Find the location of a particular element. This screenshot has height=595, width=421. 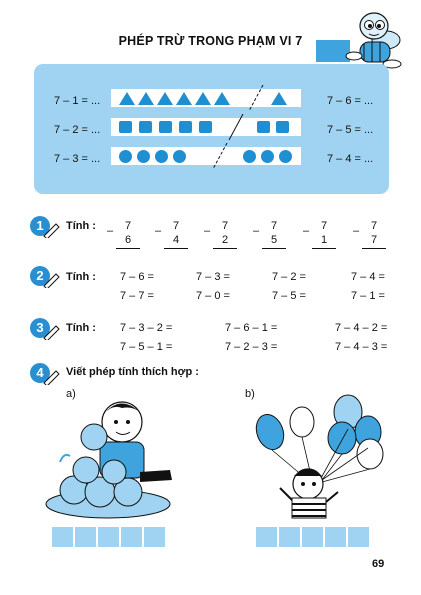

boy-with-balls-illustration is located at coordinates (108, 460).